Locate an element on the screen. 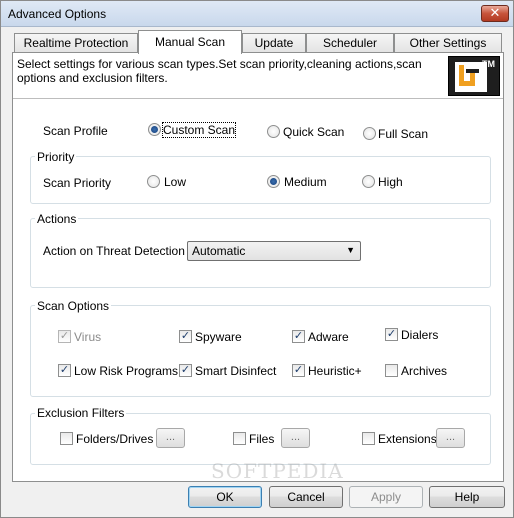  radio-priority-medium is located at coordinates (273, 181).